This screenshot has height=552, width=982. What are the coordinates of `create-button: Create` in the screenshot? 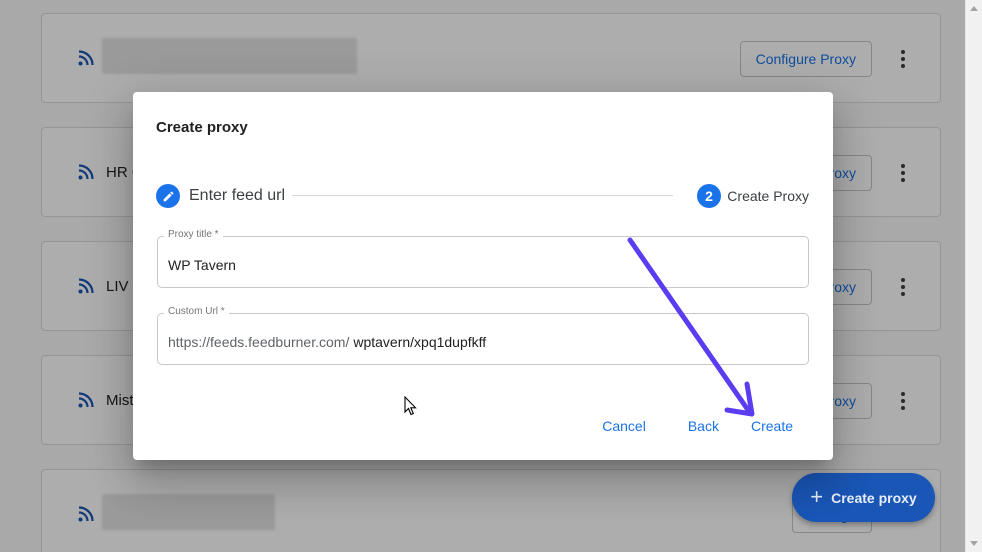 It's located at (772, 426).